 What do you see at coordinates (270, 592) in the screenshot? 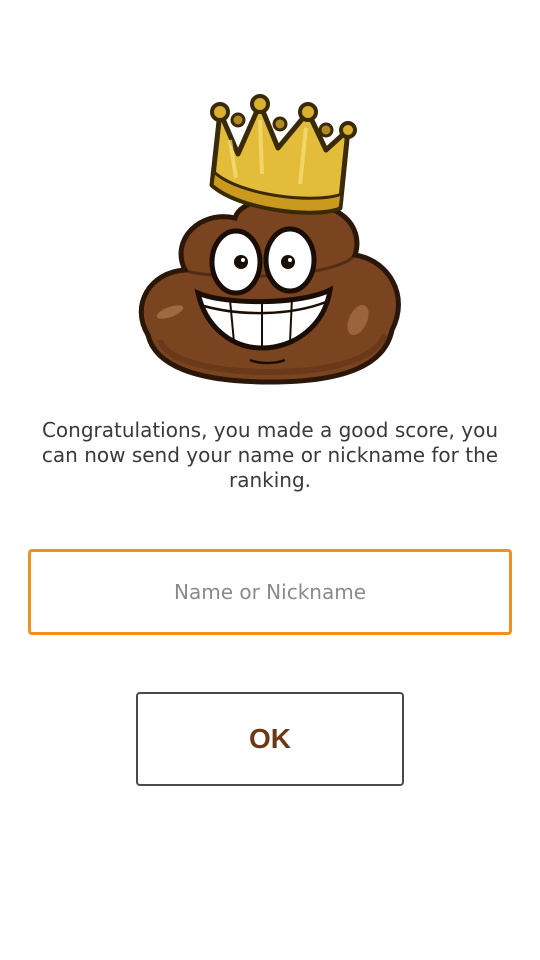
I see `name-or-nickname-input` at bounding box center [270, 592].